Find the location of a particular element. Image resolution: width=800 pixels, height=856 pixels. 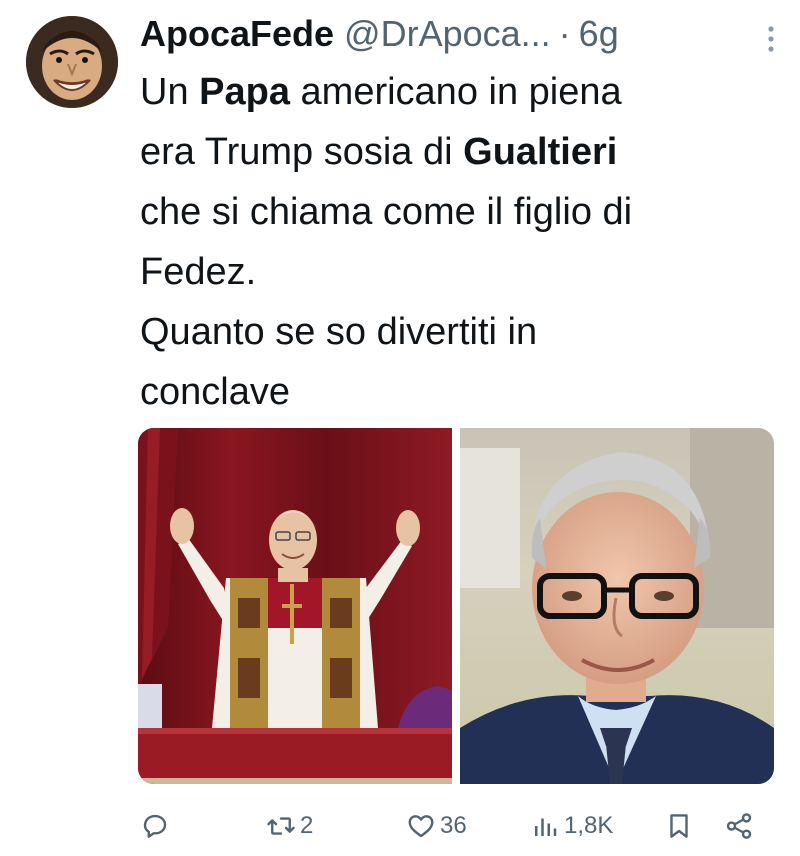

reply-icon is located at coordinates (155, 826).